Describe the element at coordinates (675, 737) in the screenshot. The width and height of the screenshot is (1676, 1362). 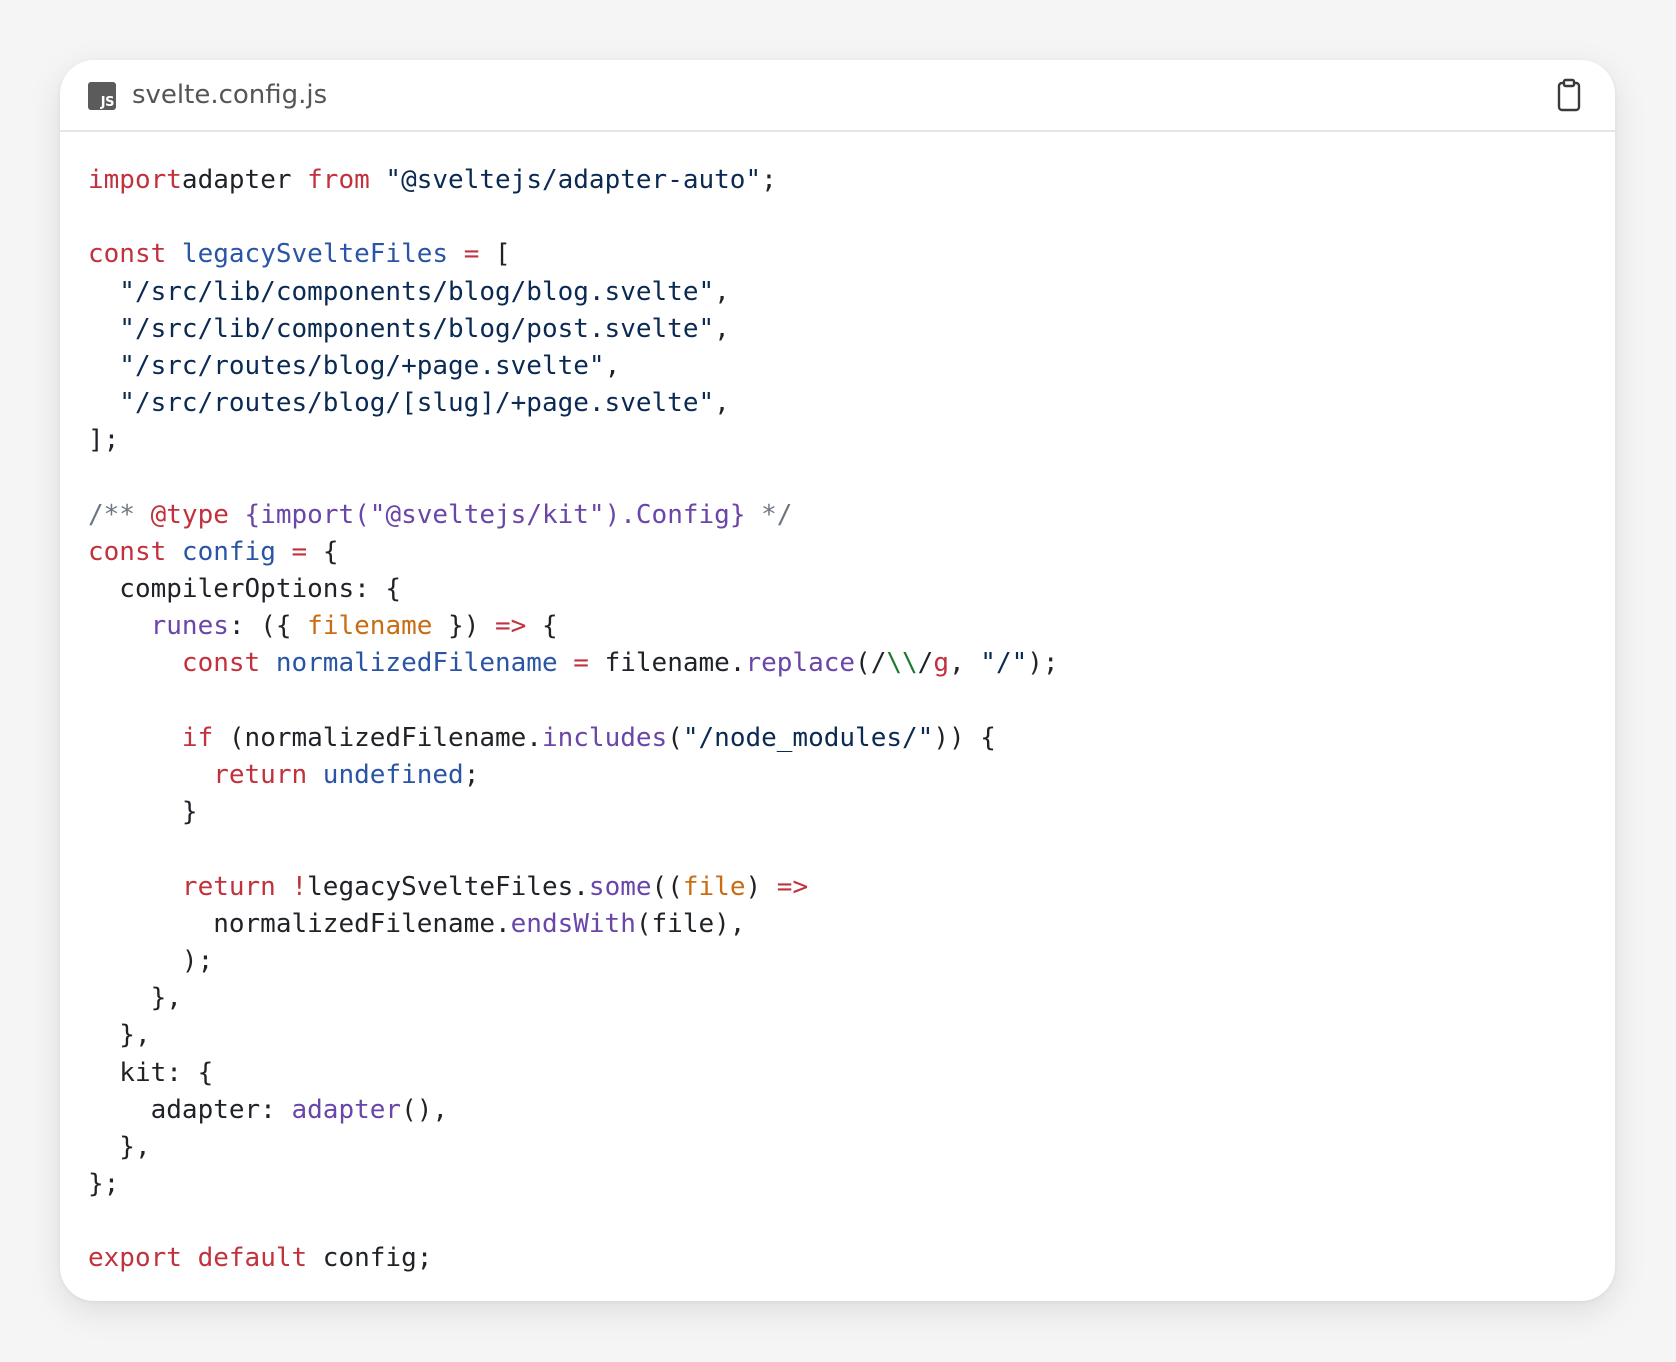
I see `code-token: (` at that location.